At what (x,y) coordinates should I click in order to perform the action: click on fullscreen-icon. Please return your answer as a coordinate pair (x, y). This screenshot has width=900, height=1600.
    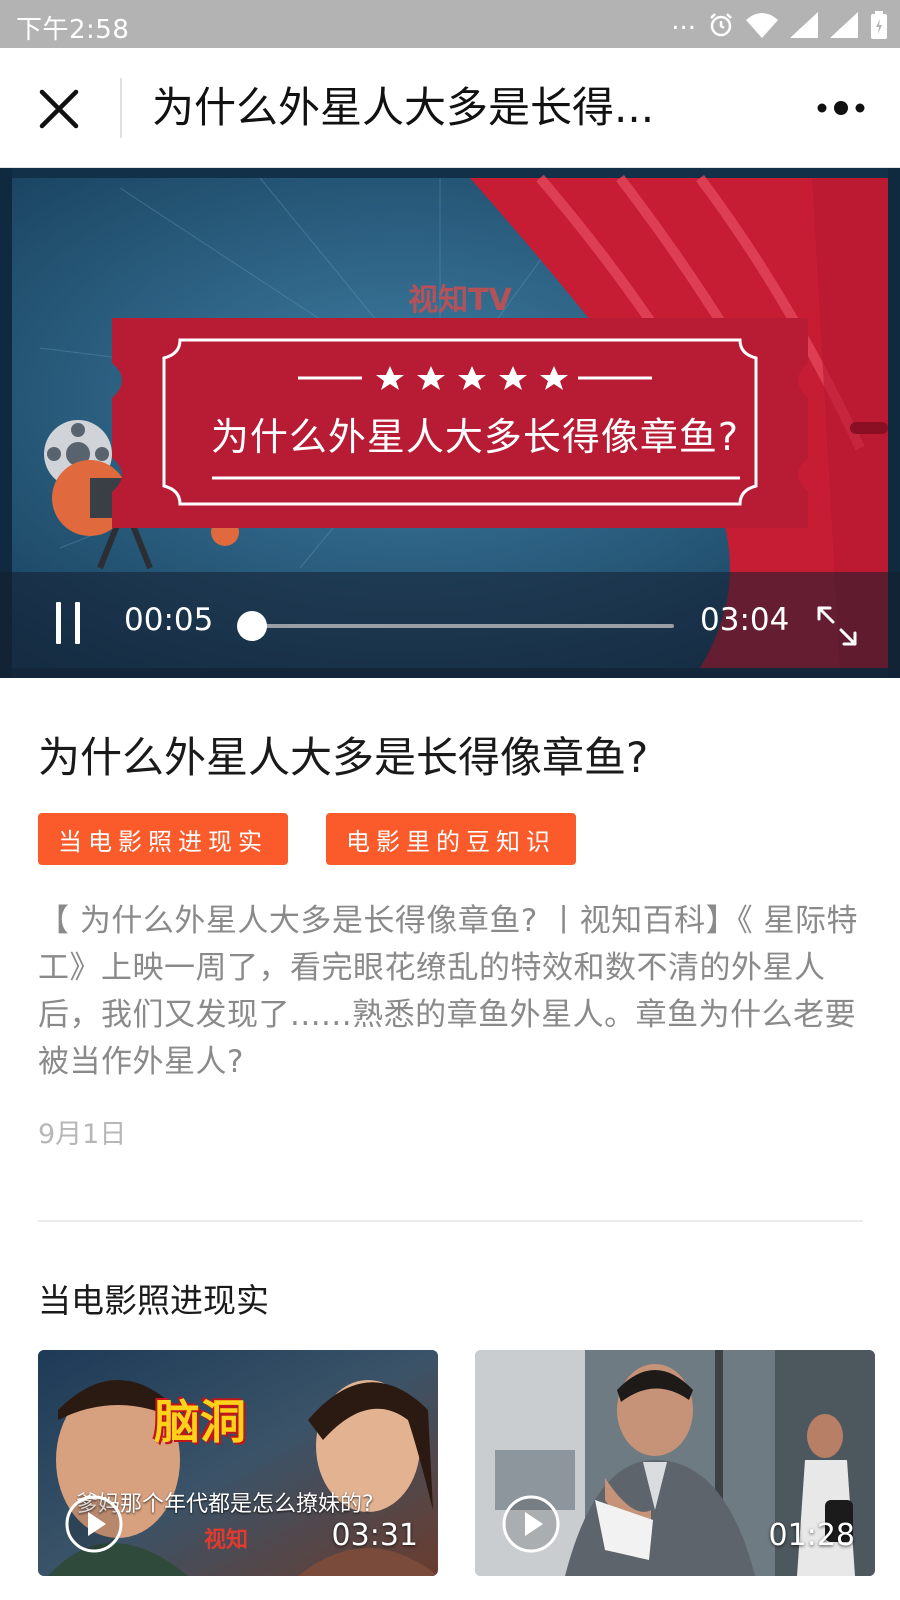
    Looking at the image, I should click on (837, 626).